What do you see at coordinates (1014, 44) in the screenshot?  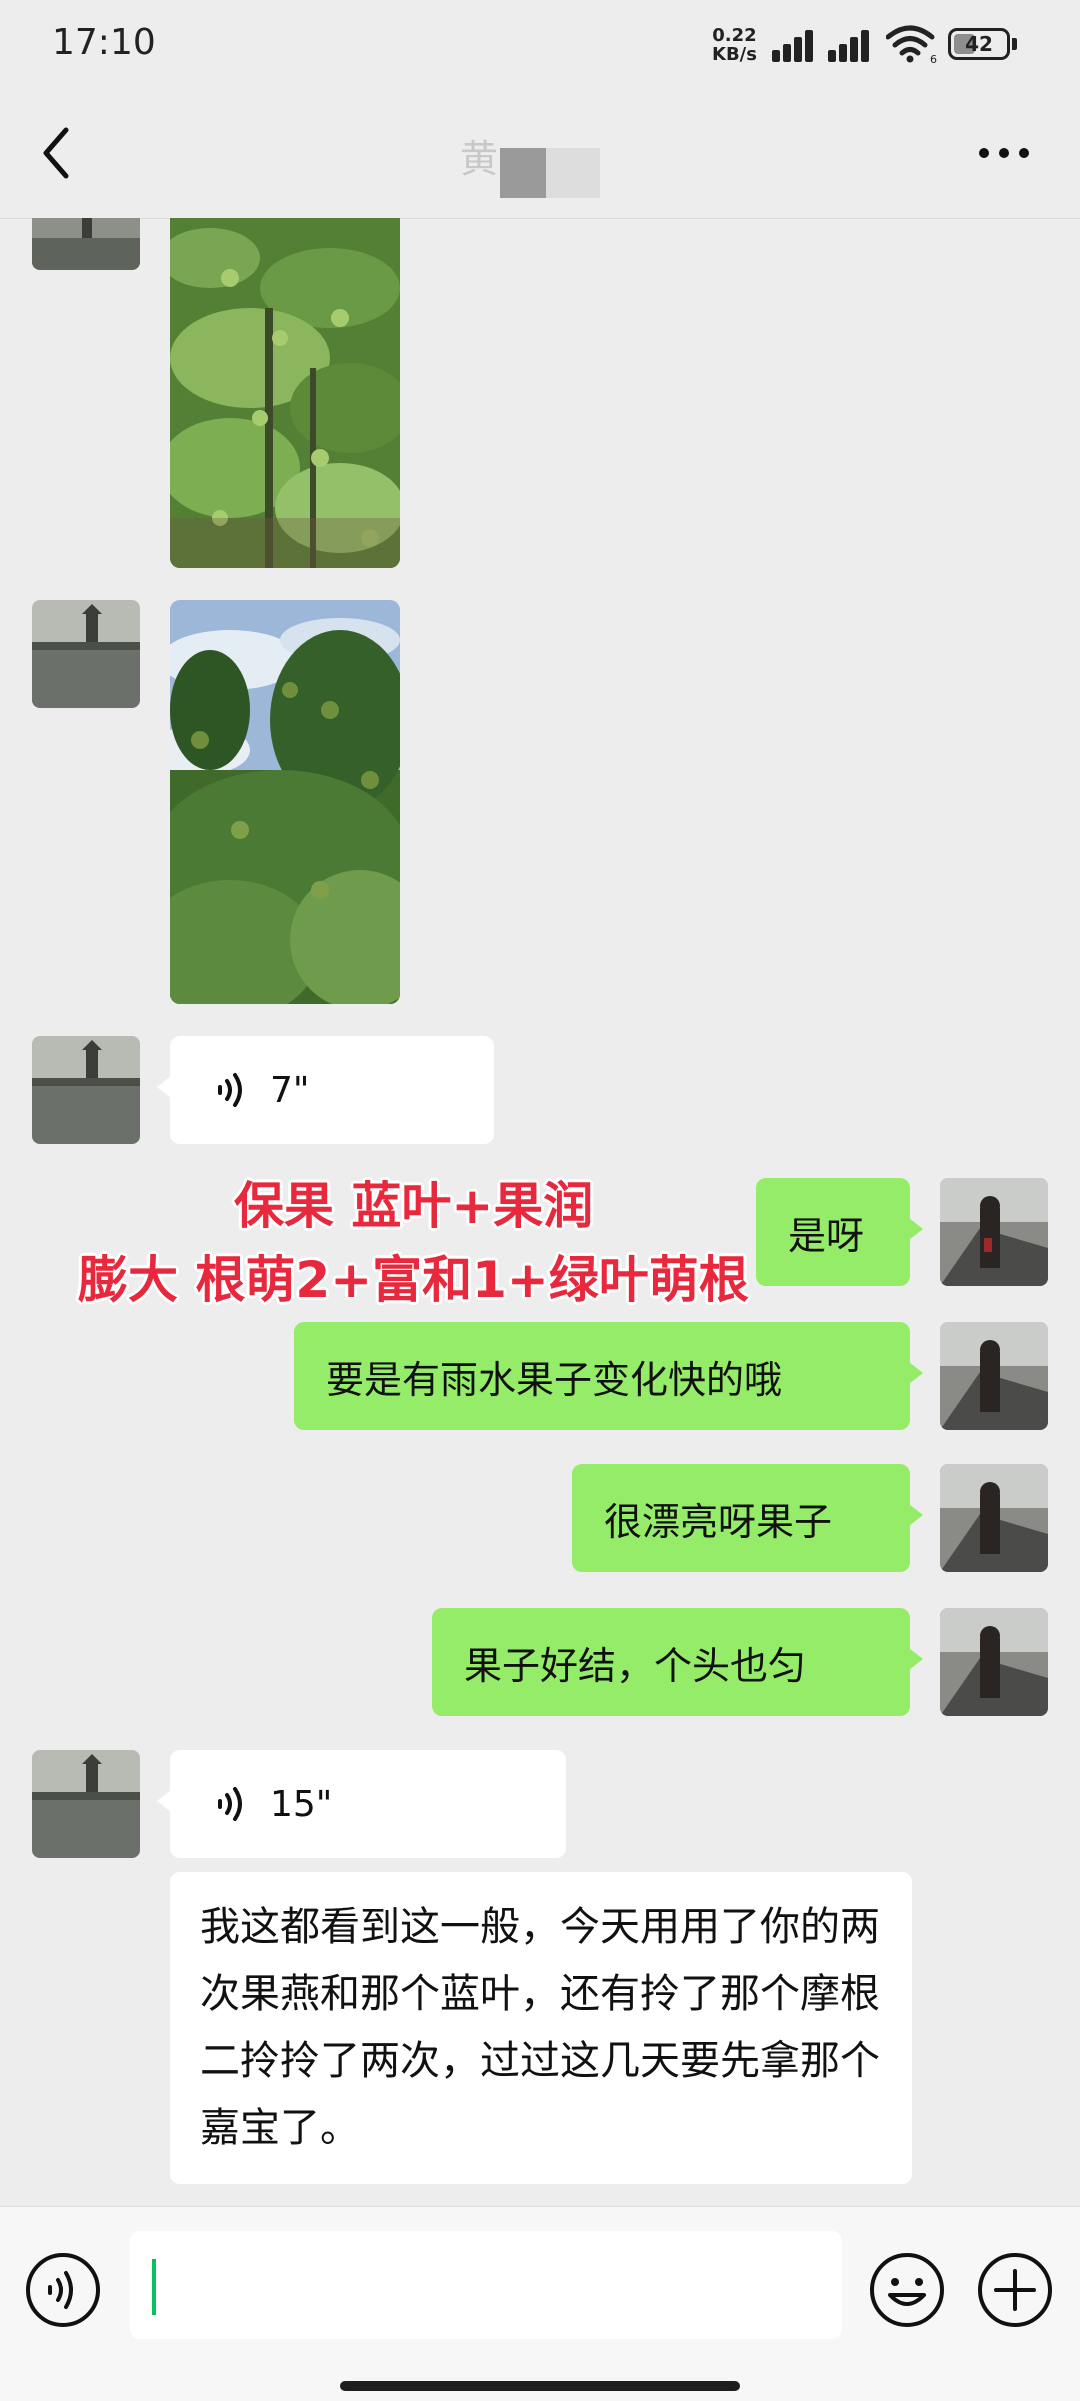 I see `battery-cap` at bounding box center [1014, 44].